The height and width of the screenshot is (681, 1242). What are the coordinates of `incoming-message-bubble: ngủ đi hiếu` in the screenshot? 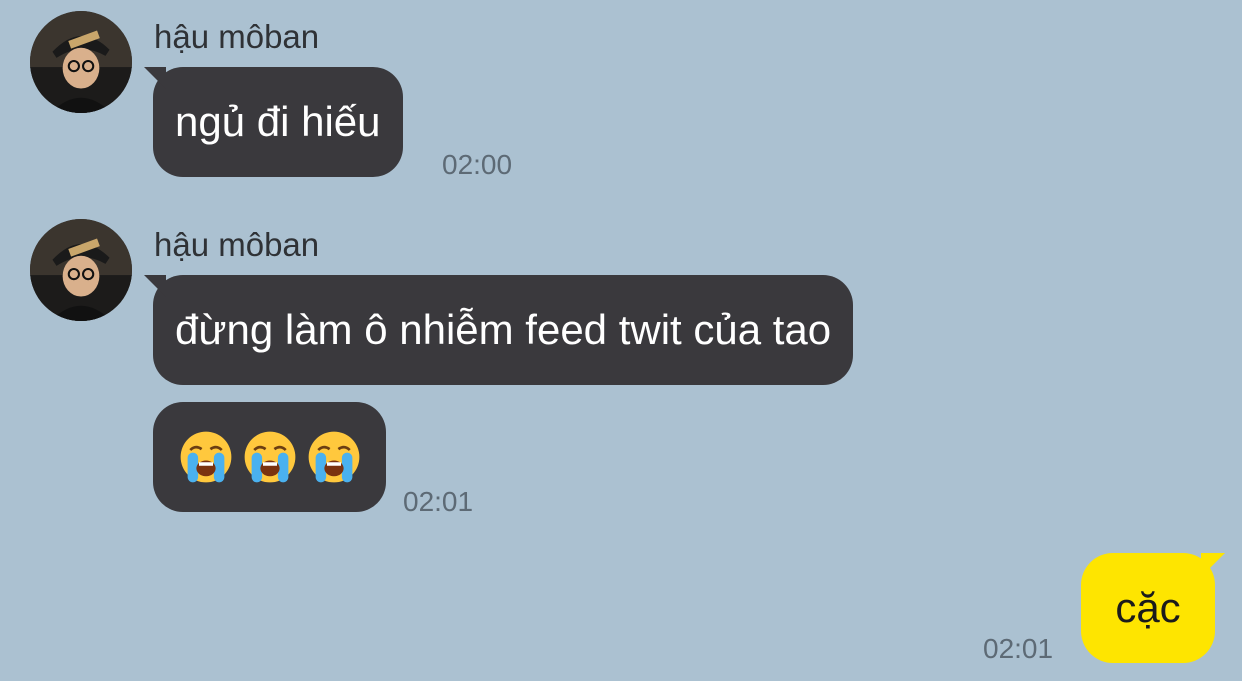 It's located at (273, 122).